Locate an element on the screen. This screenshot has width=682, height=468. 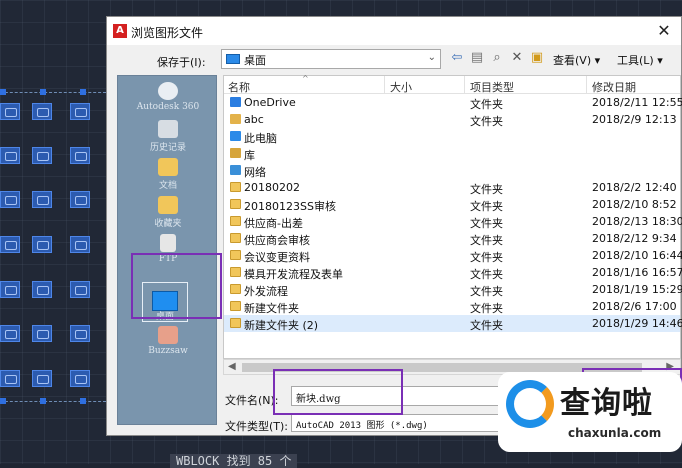
place-history: 历史记录 is located at coordinates (168, 139).